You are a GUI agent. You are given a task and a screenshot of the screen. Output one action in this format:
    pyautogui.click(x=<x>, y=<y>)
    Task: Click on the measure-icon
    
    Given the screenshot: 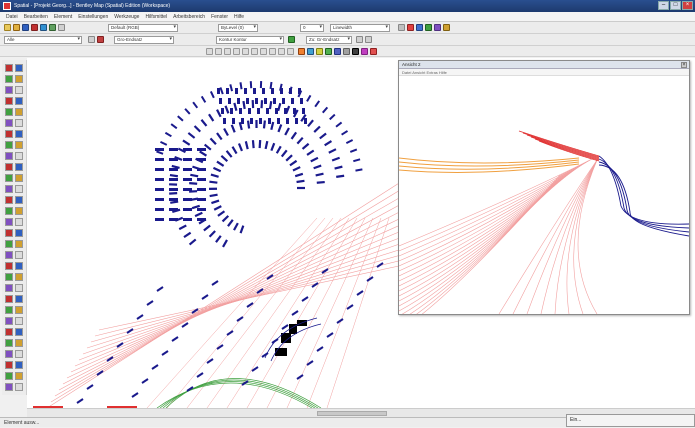 What is the action you would take?
    pyautogui.click(x=368, y=39)
    